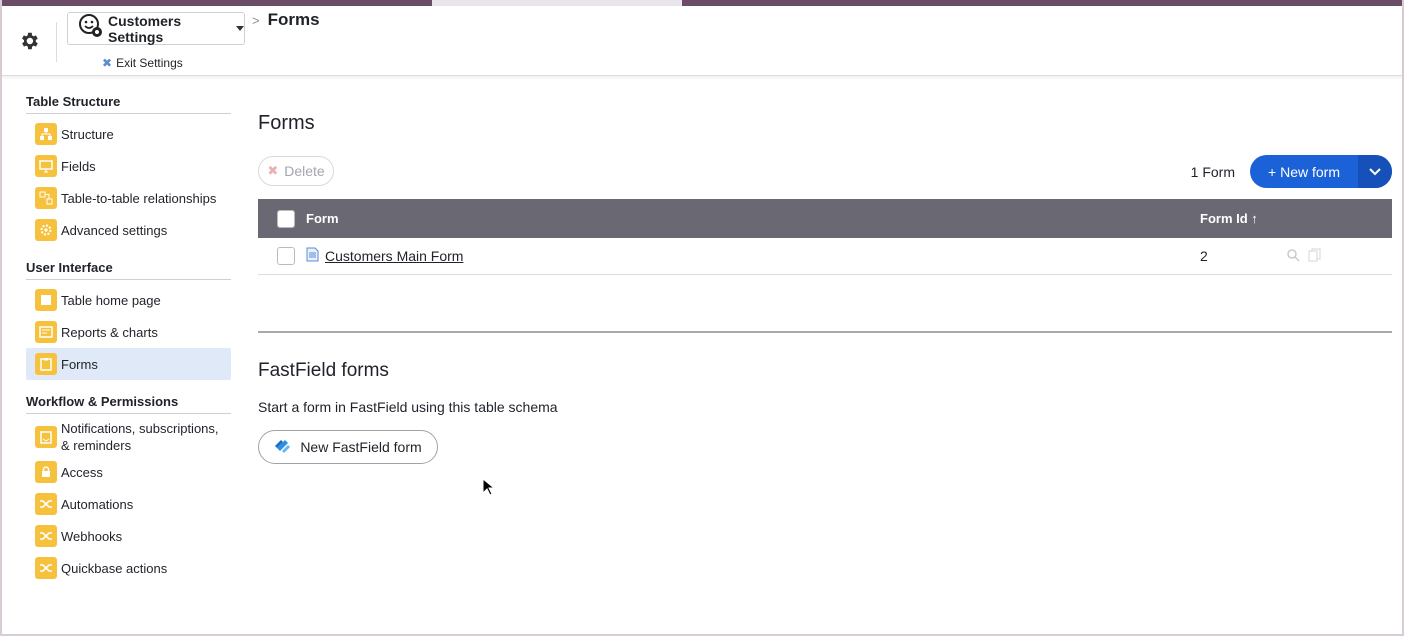 This screenshot has width=1404, height=636. Describe the element at coordinates (825, 332) in the screenshot. I see `section-divider` at that location.